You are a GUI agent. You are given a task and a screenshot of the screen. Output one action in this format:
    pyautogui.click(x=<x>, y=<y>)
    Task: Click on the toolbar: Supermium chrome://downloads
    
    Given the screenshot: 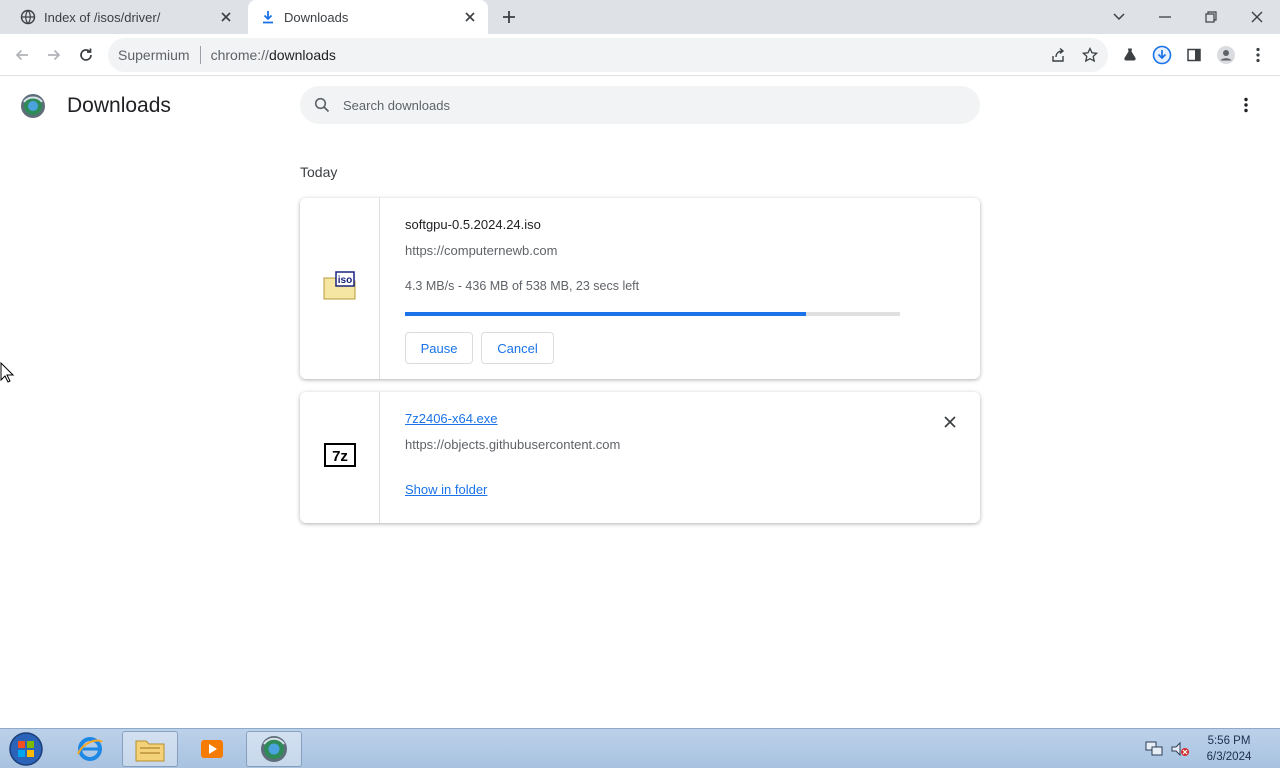 What is the action you would take?
    pyautogui.click(x=640, y=55)
    